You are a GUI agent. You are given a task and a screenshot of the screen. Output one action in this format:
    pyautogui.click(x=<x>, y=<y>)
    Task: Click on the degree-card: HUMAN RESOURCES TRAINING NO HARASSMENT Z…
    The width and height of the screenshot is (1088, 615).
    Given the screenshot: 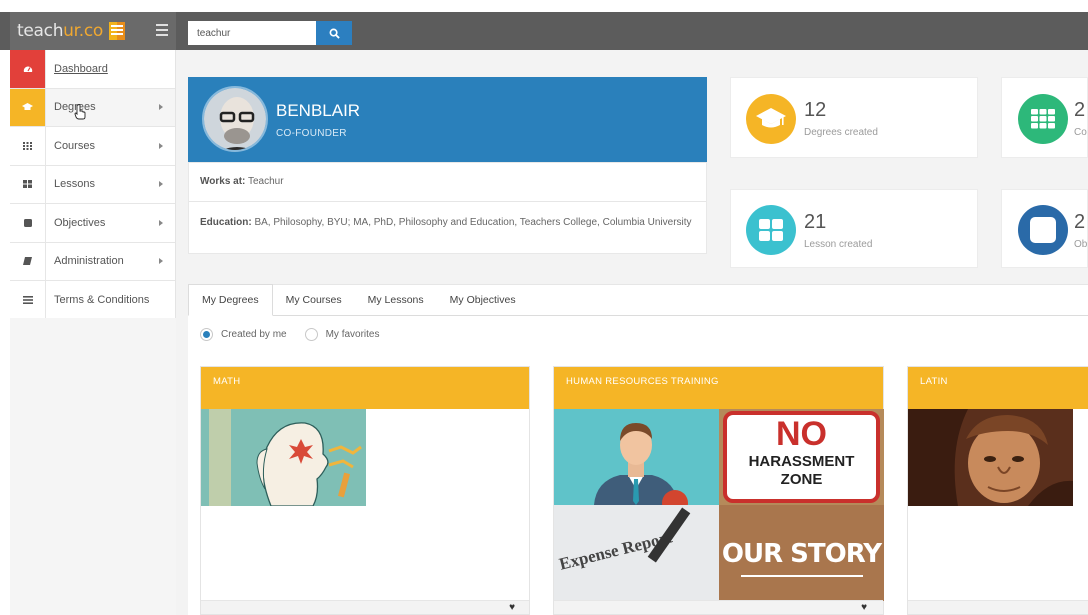 What is the action you would take?
    pyautogui.click(x=718, y=490)
    